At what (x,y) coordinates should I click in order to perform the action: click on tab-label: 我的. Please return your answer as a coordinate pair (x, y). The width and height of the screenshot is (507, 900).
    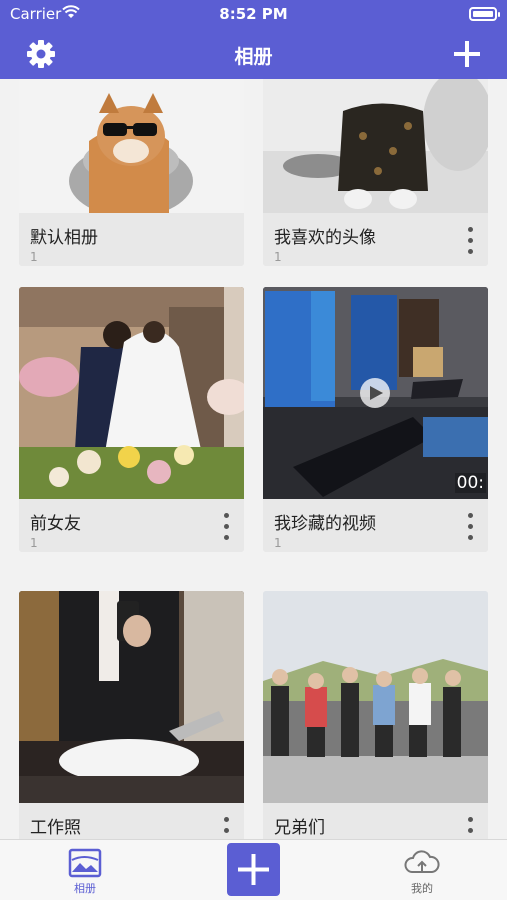
    Looking at the image, I should click on (422, 888).